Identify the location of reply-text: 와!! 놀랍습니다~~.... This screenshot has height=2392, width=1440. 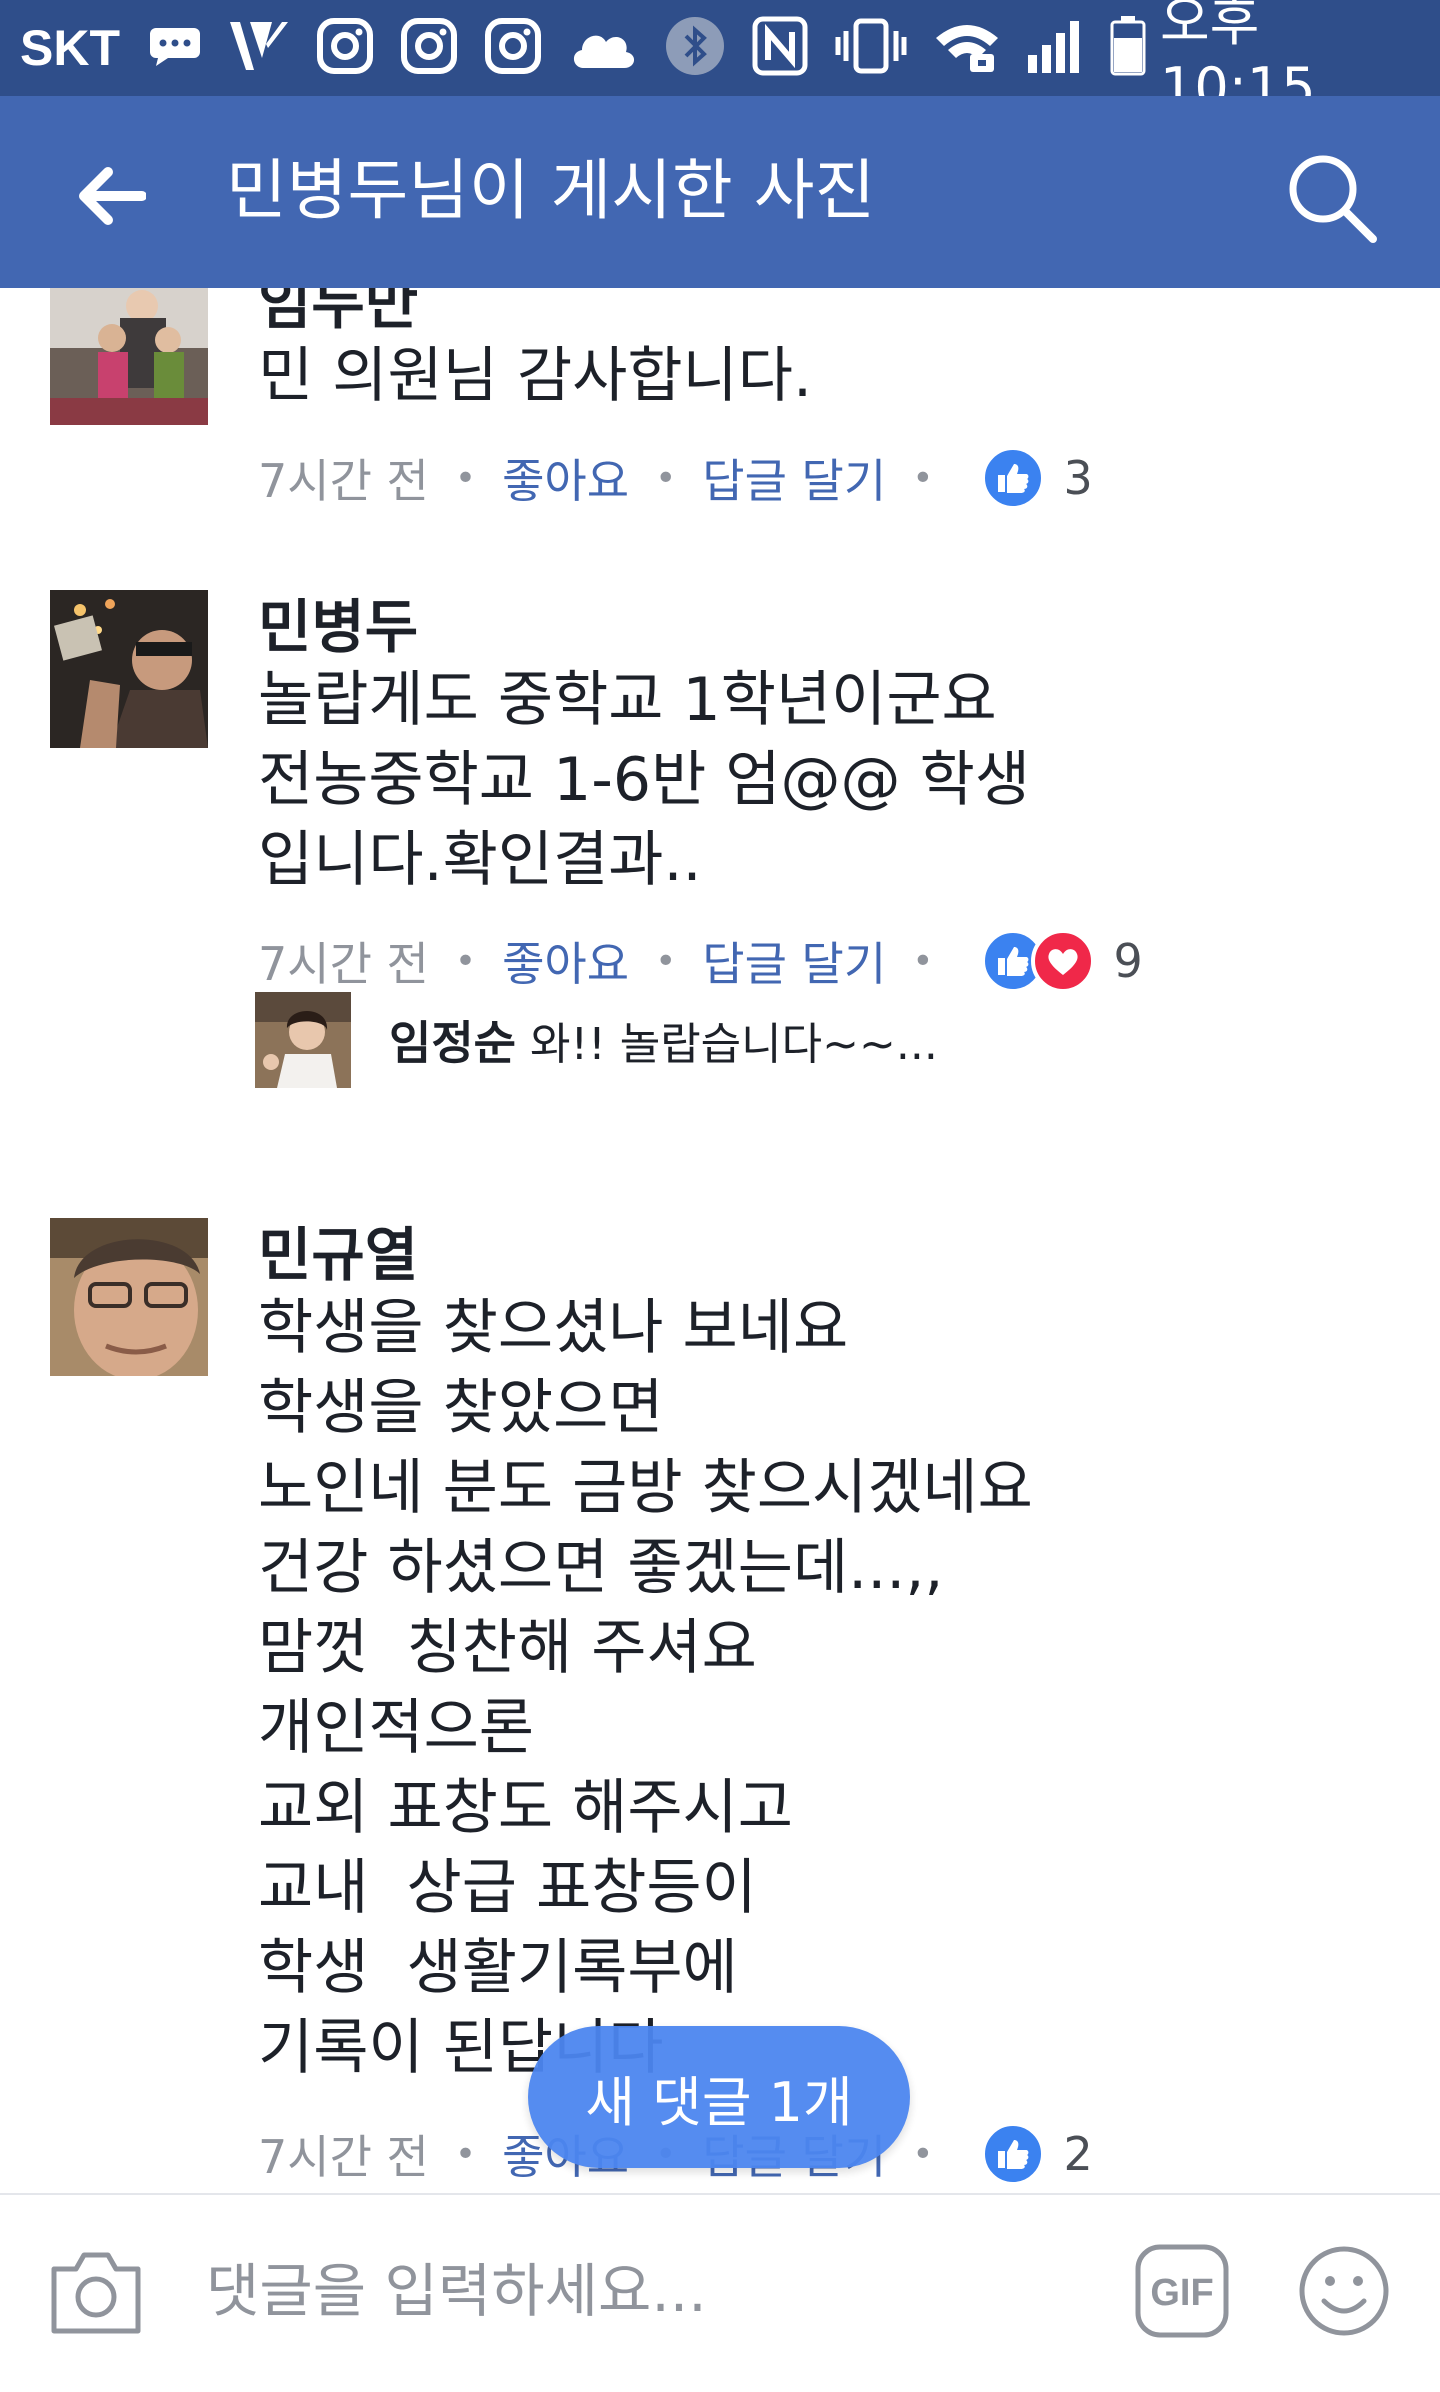
(733, 1044).